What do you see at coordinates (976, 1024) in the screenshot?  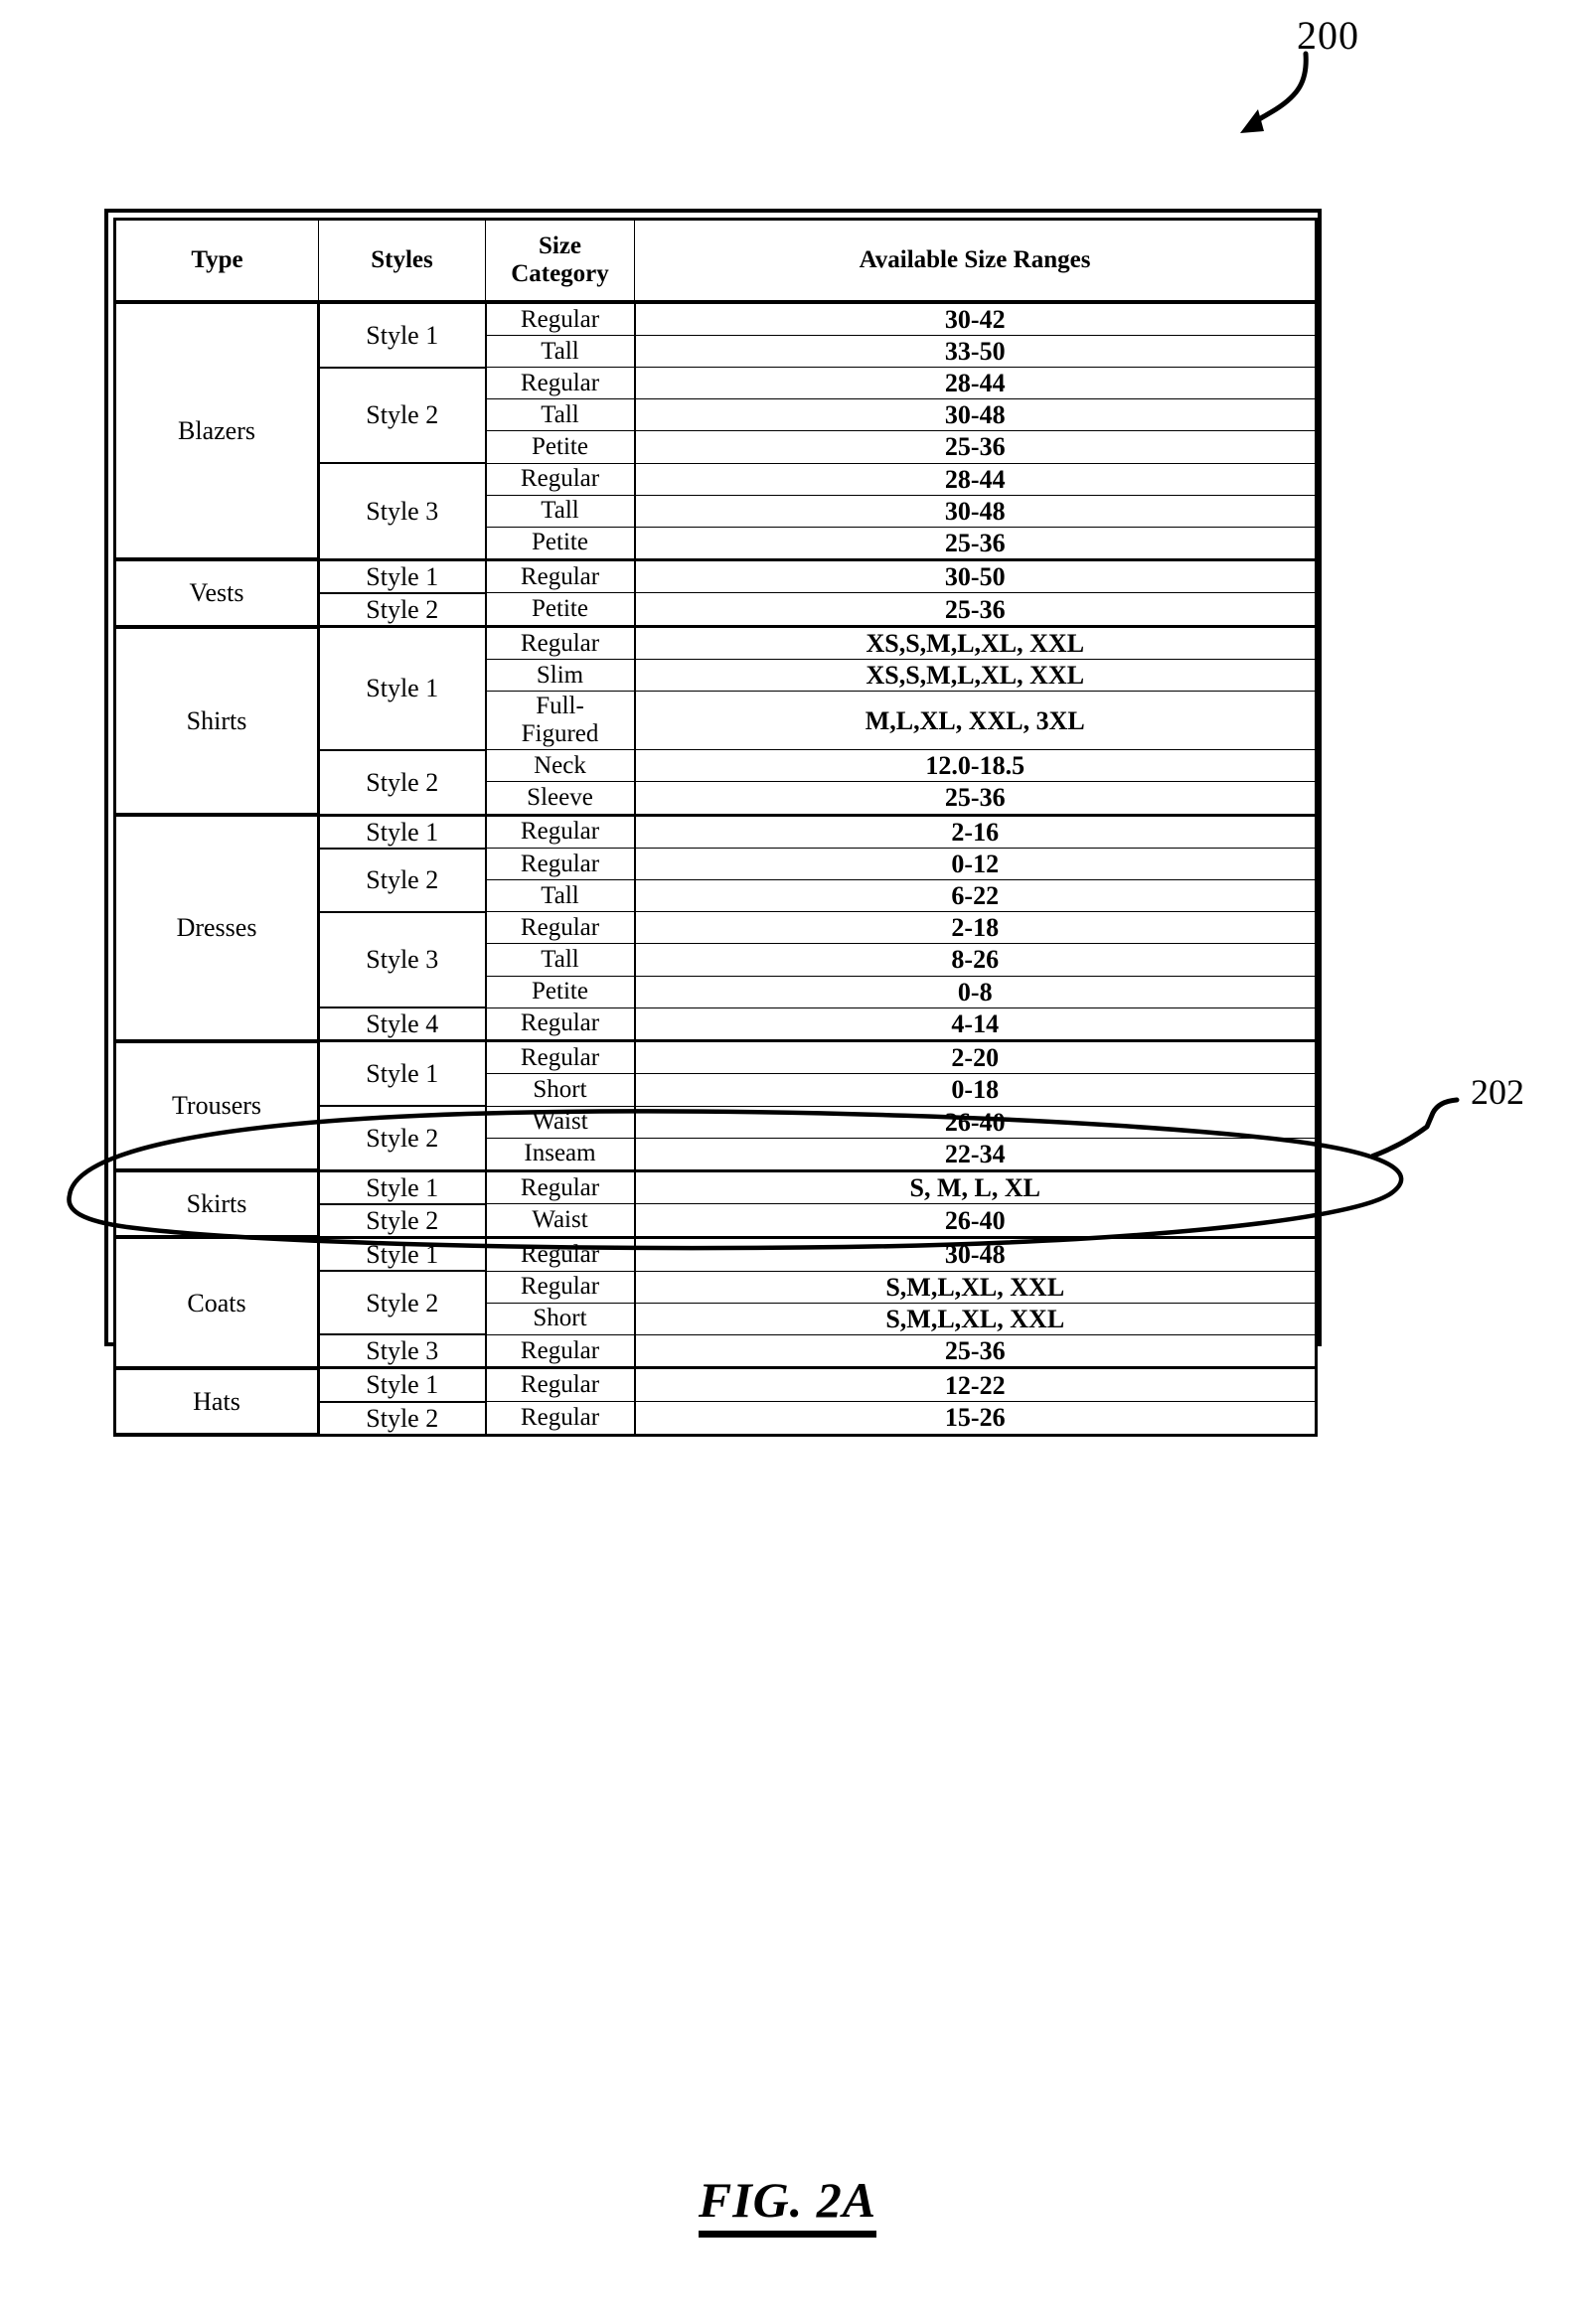 I see `cell-available-size-range: 4-14` at bounding box center [976, 1024].